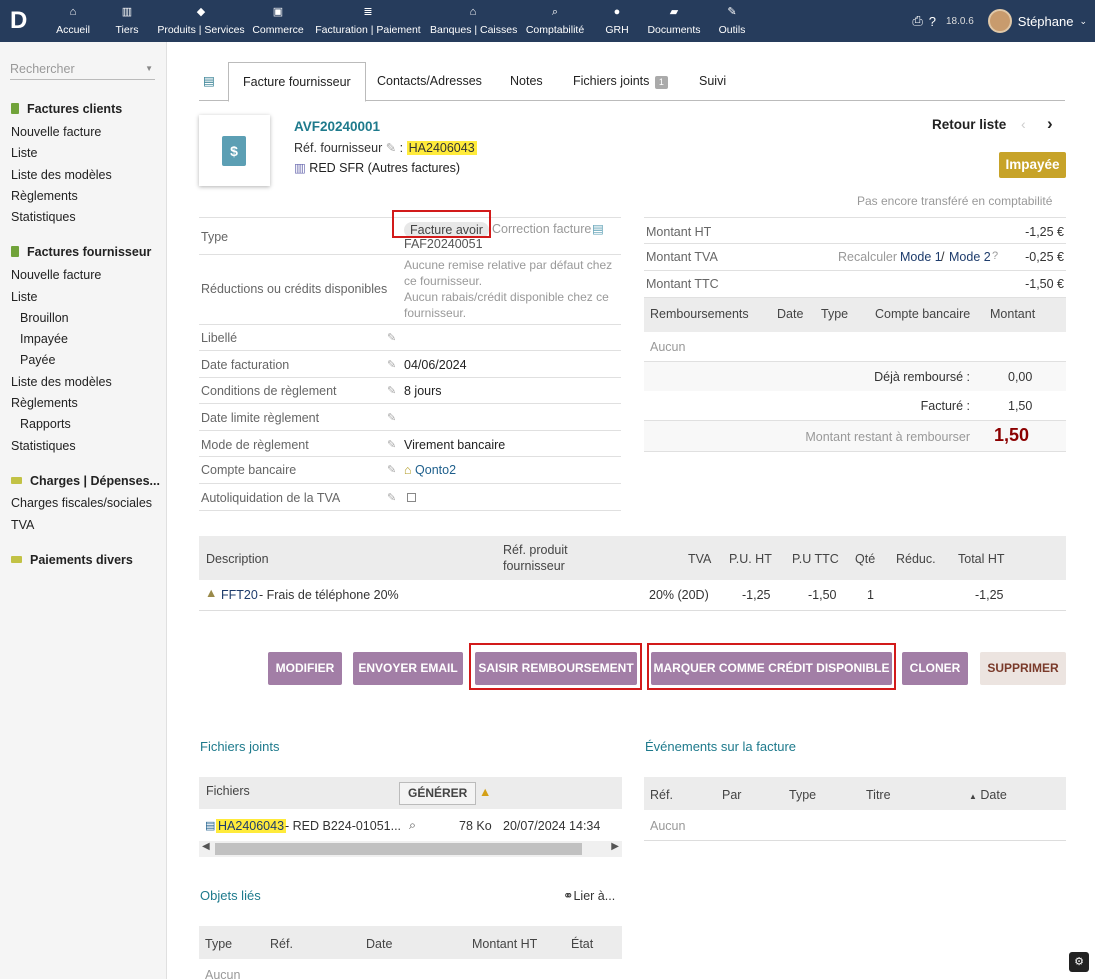 The image size is (1095, 979). Describe the element at coordinates (1050, 124) in the screenshot. I see `chevron-right-icon: ›` at that location.